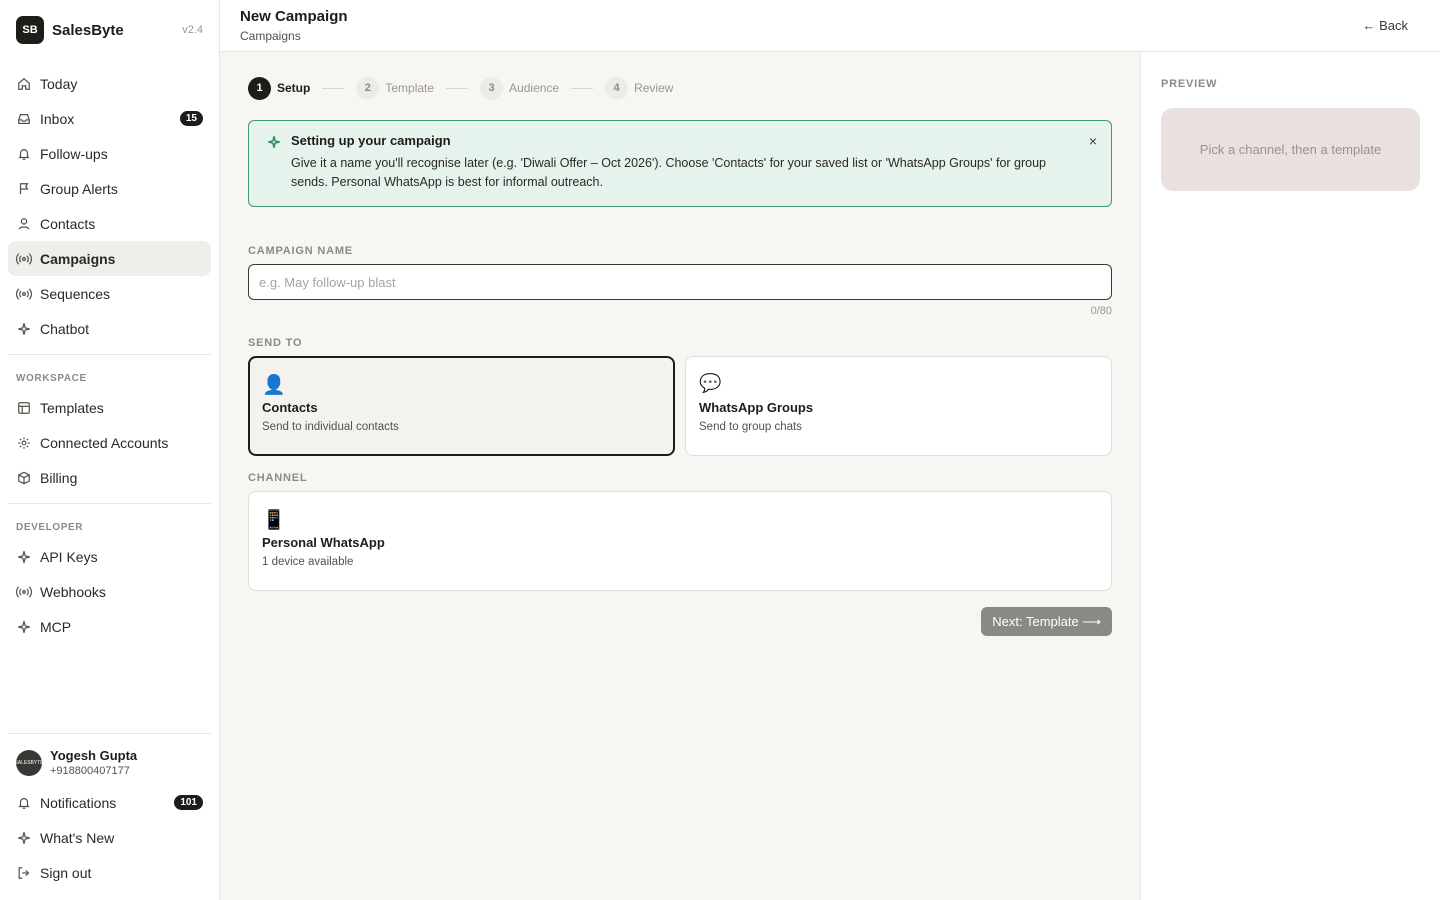  What do you see at coordinates (30, 30) in the screenshot?
I see `brand-logo: SB` at bounding box center [30, 30].